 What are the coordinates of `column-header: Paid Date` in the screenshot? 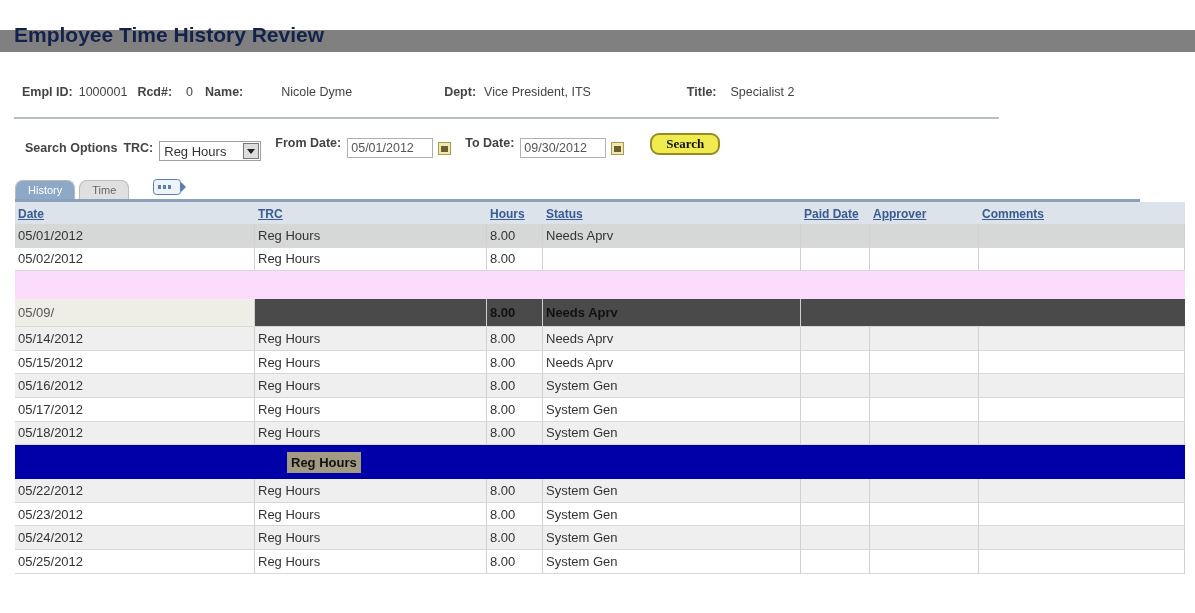 It's located at (831, 213).